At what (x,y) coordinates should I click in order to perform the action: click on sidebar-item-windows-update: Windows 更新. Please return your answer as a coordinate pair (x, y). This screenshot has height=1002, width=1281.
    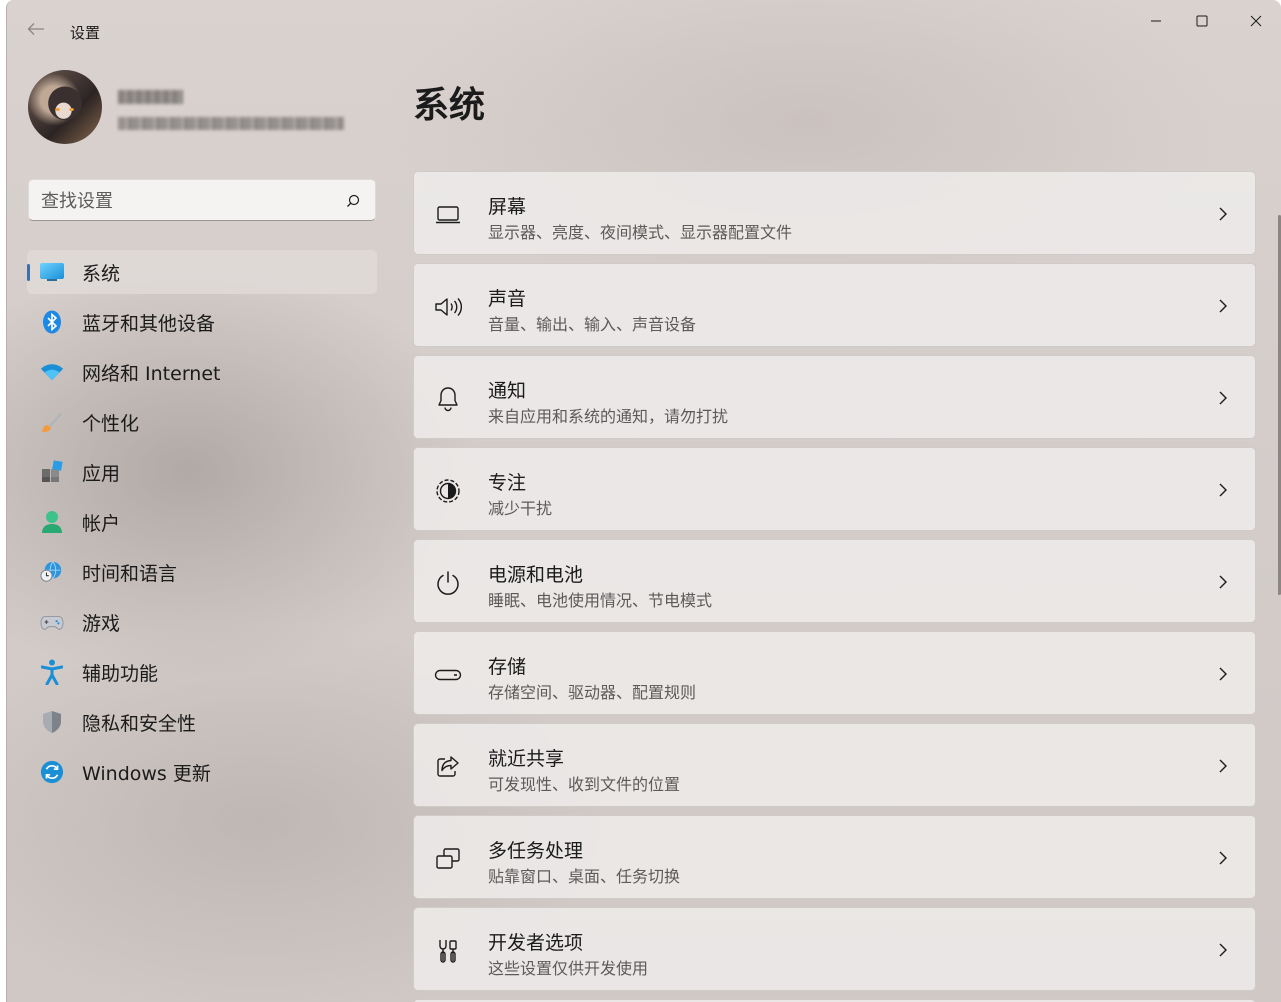
    Looking at the image, I should click on (202, 772).